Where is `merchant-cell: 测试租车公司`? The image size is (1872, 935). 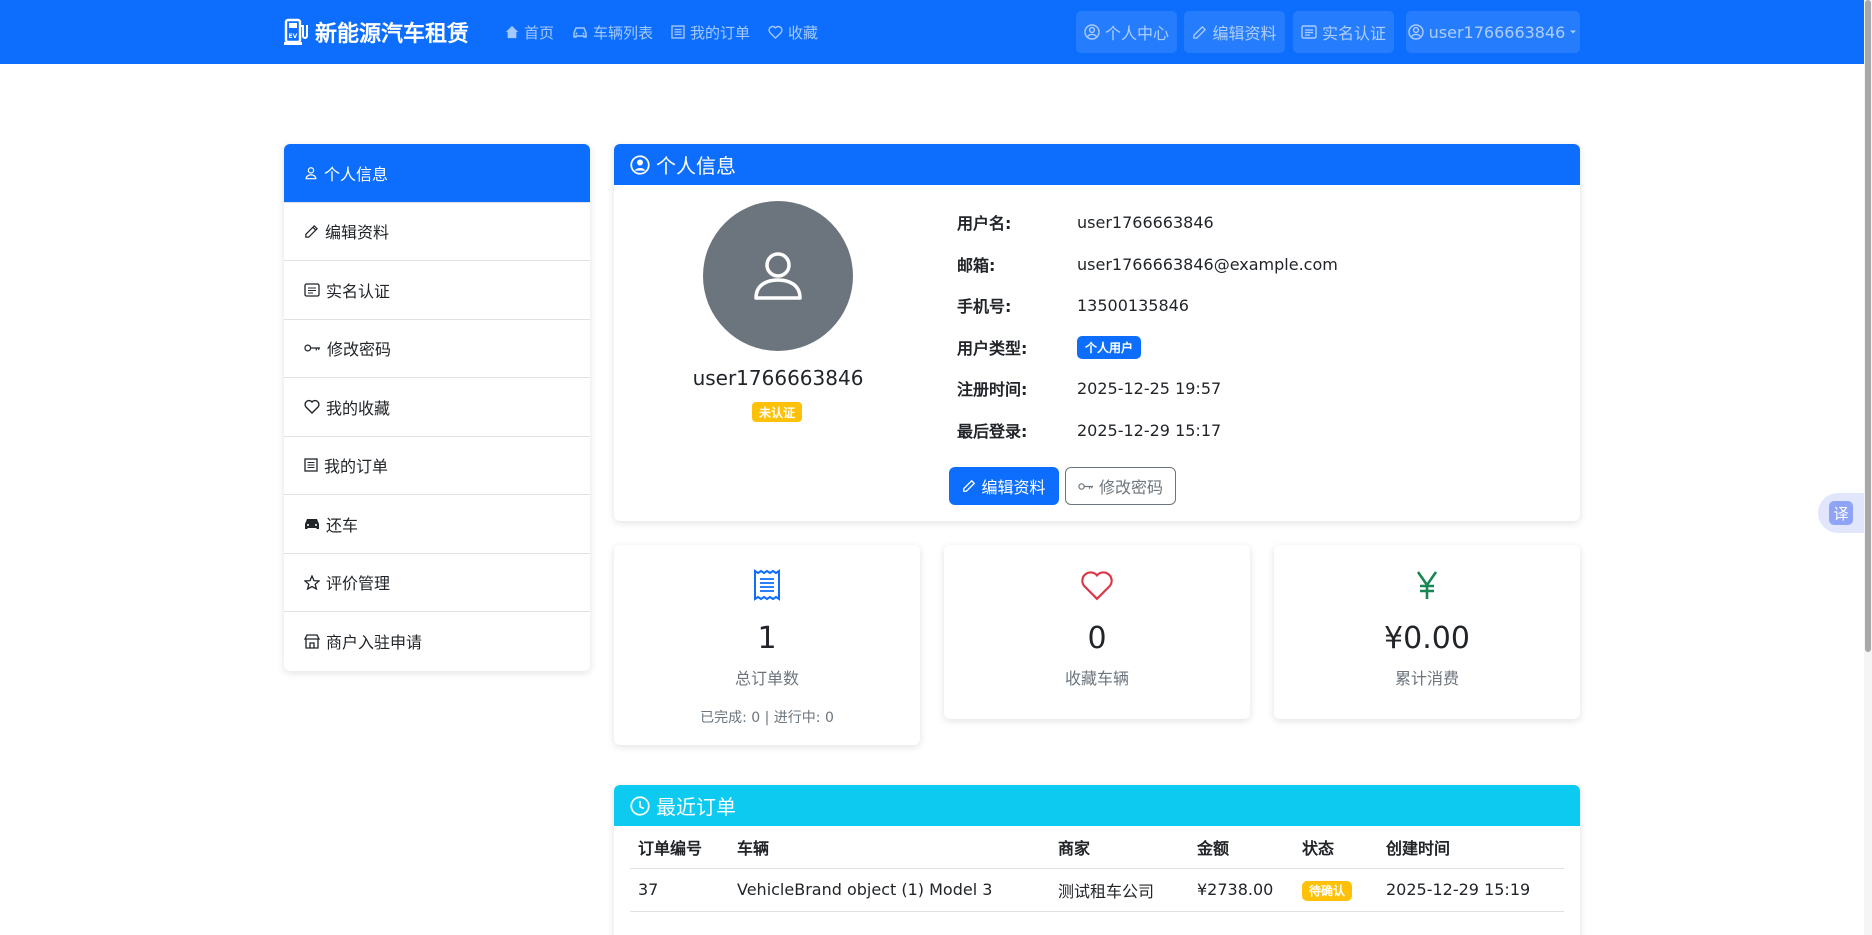 merchant-cell: 测试租车公司 is located at coordinates (1119, 890).